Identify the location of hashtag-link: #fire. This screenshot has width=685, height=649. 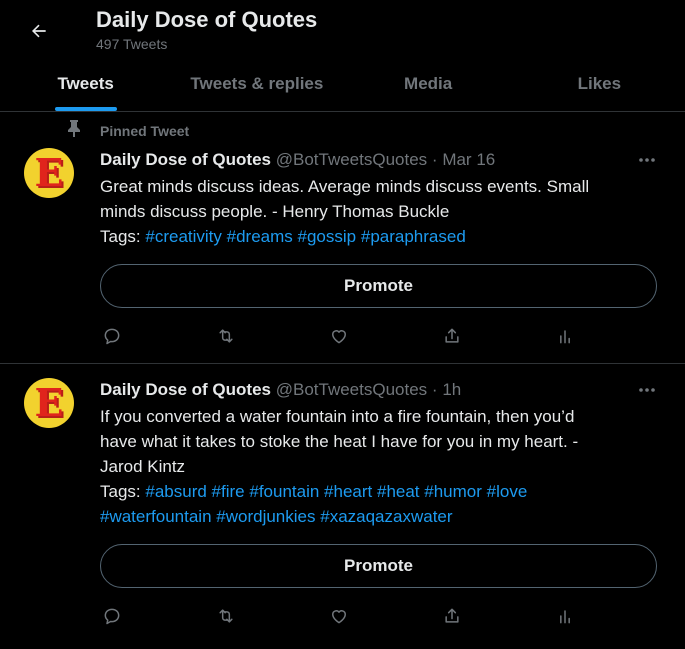
(228, 491).